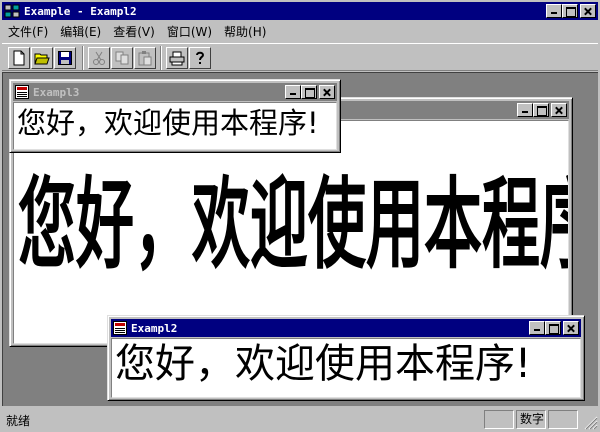  I want to click on child-large-caption-buttons, so click(542, 110).